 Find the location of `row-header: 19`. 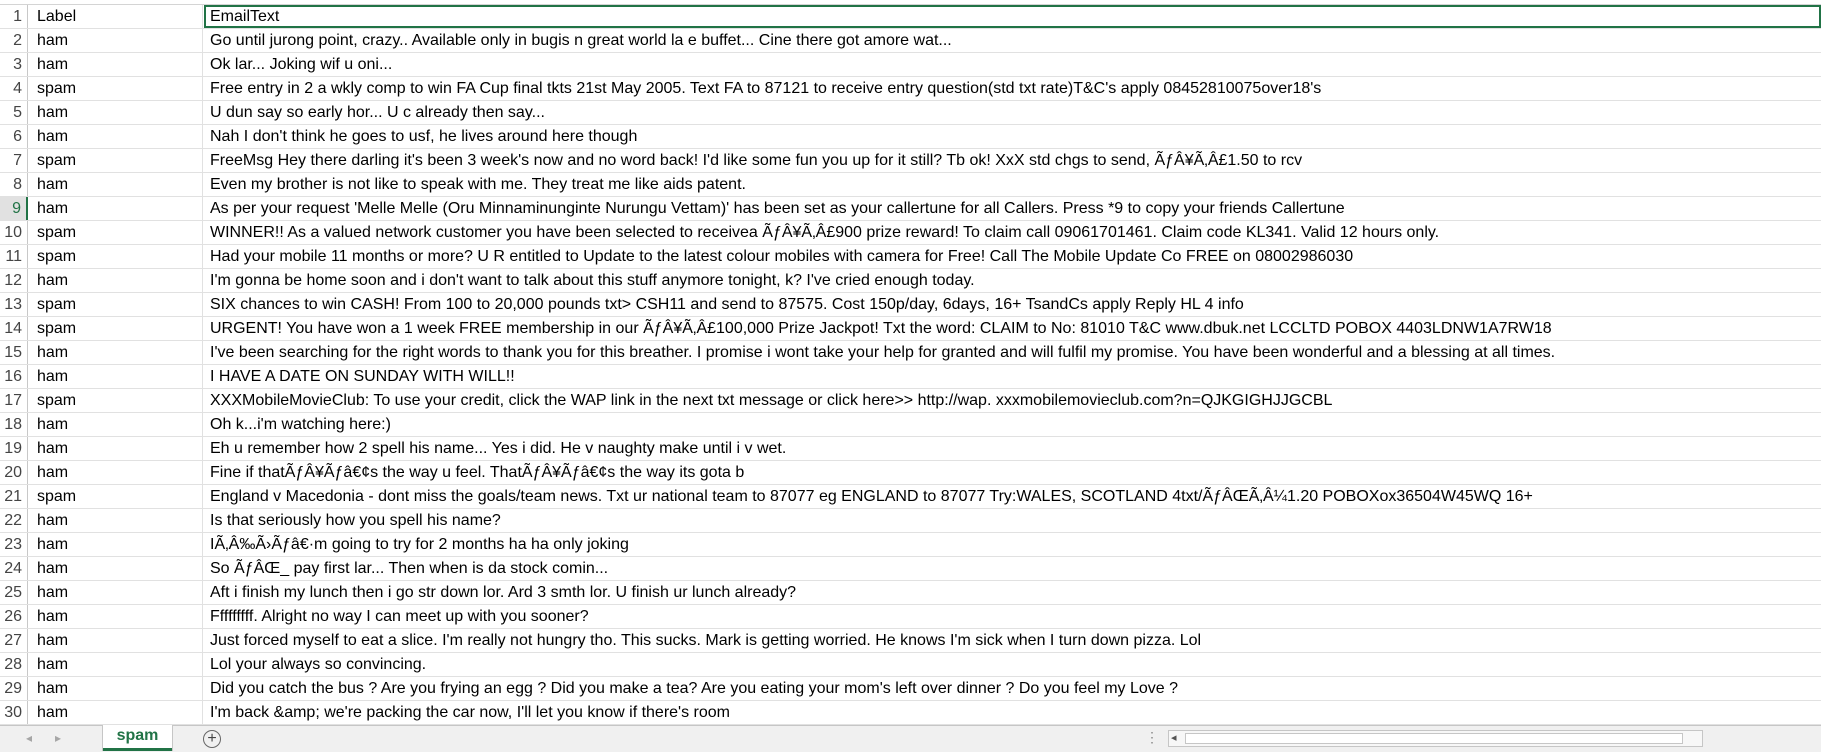

row-header: 19 is located at coordinates (14, 448).